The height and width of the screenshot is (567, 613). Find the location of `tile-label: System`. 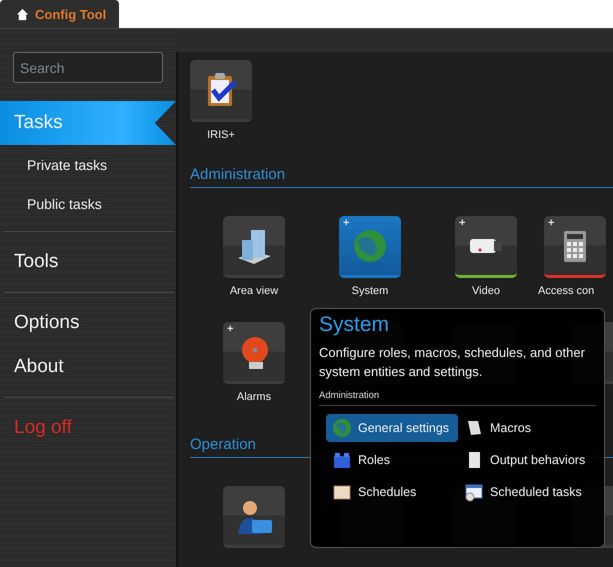

tile-label: System is located at coordinates (370, 291).